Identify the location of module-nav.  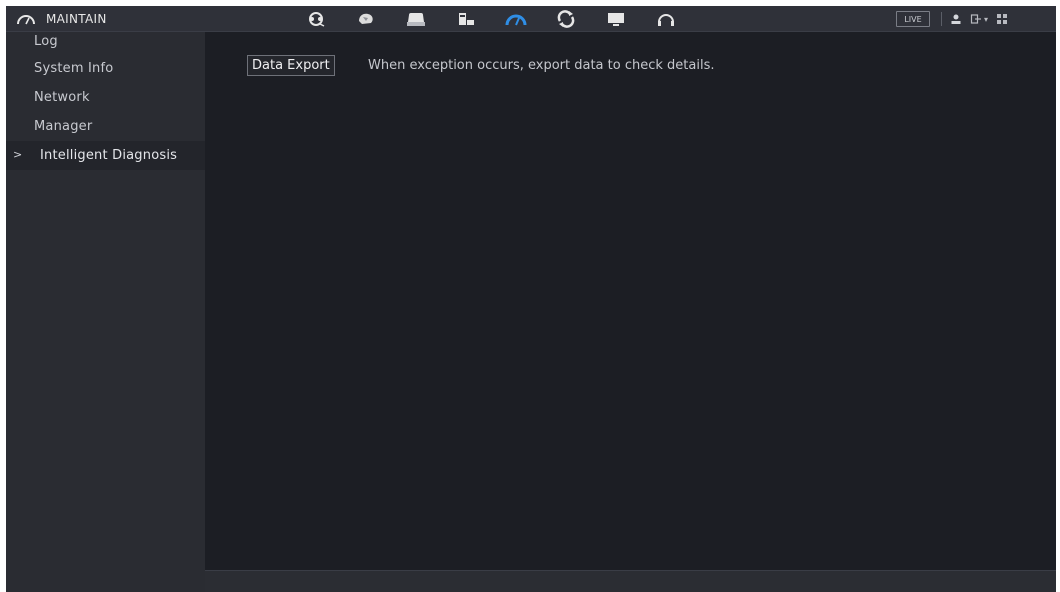
(491, 19).